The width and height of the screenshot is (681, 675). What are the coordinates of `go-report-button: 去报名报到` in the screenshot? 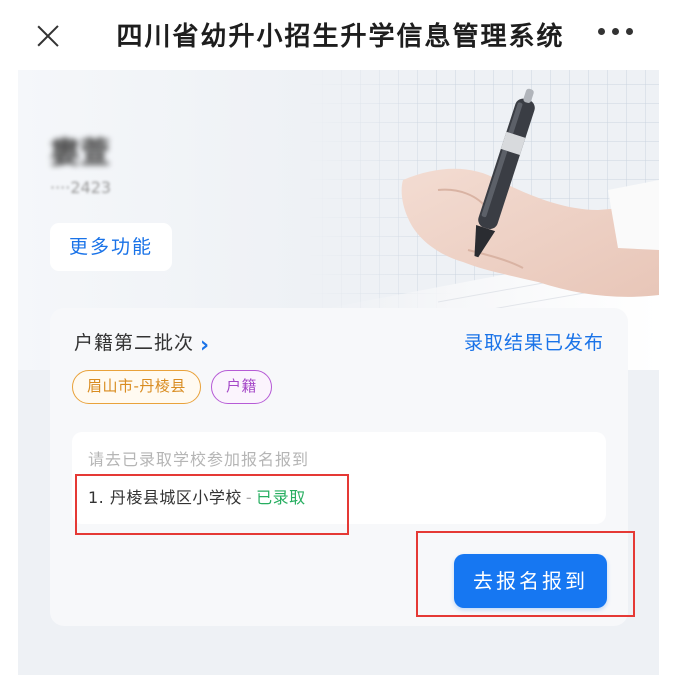 It's located at (530, 581).